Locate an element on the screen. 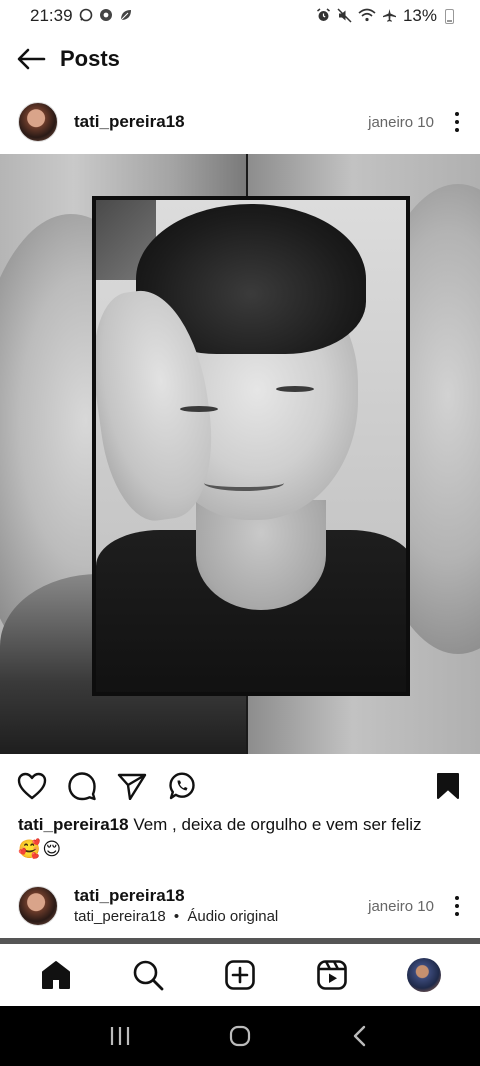 This screenshot has height=1066, width=480. bookmark-filled-icon is located at coordinates (448, 786).